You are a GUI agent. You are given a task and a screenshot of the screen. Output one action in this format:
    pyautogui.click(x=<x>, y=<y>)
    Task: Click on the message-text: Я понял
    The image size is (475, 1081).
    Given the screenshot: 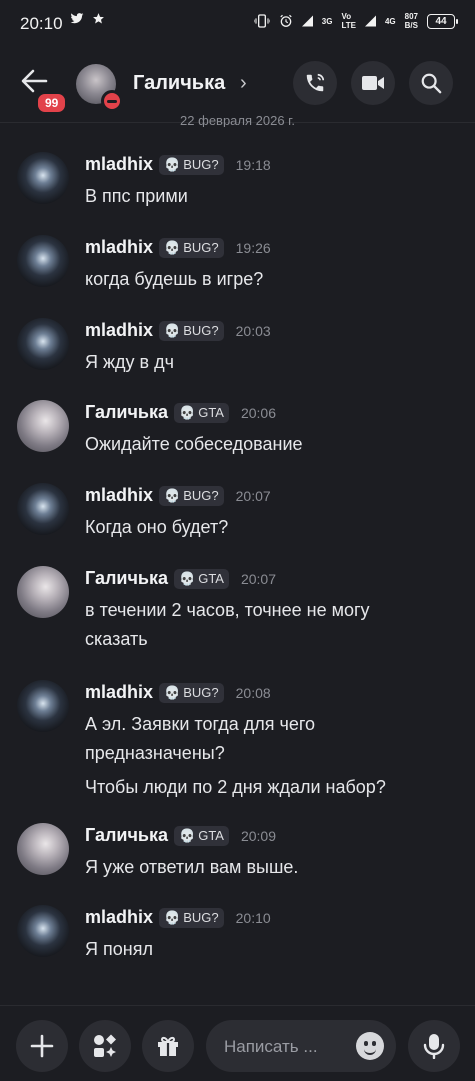 What is the action you would take?
    pyautogui.click(x=119, y=949)
    